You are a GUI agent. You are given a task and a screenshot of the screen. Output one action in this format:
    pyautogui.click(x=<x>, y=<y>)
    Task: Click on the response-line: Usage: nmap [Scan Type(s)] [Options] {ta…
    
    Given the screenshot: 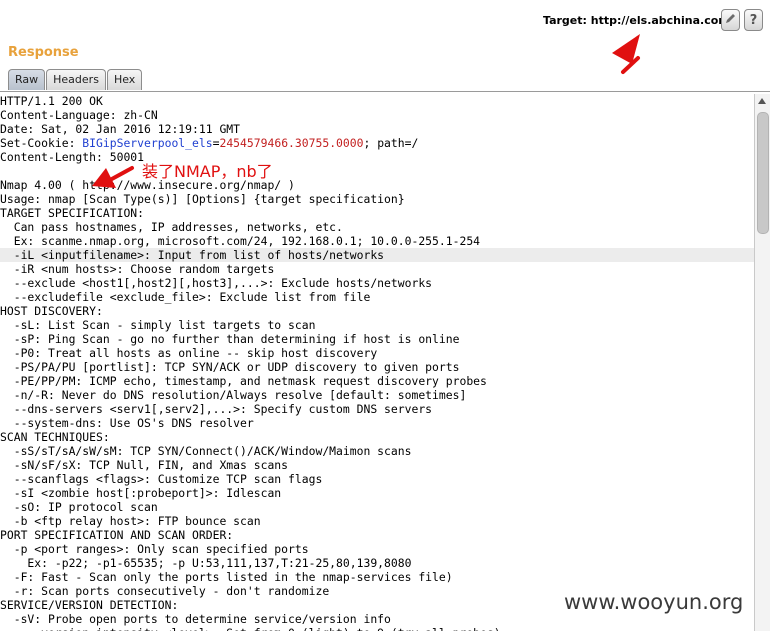 What is the action you would take?
    pyautogui.click(x=202, y=199)
    